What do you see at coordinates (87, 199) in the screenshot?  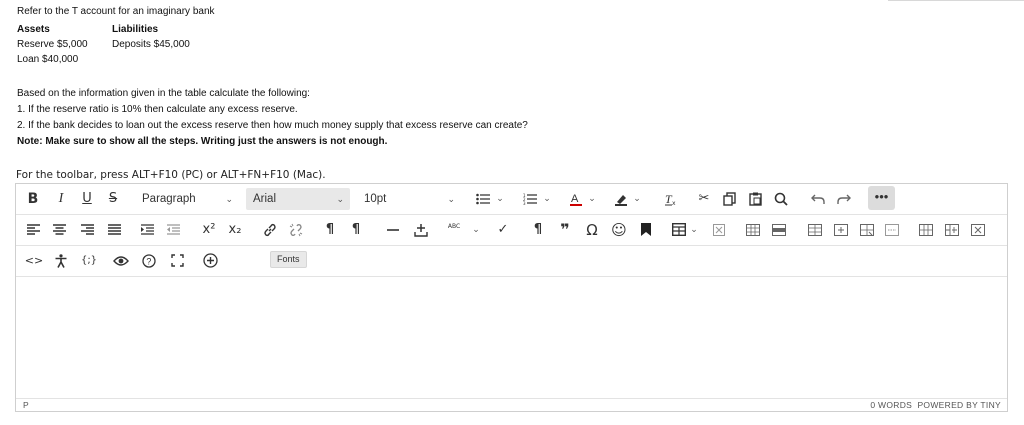 I see `underline-icon: U` at bounding box center [87, 199].